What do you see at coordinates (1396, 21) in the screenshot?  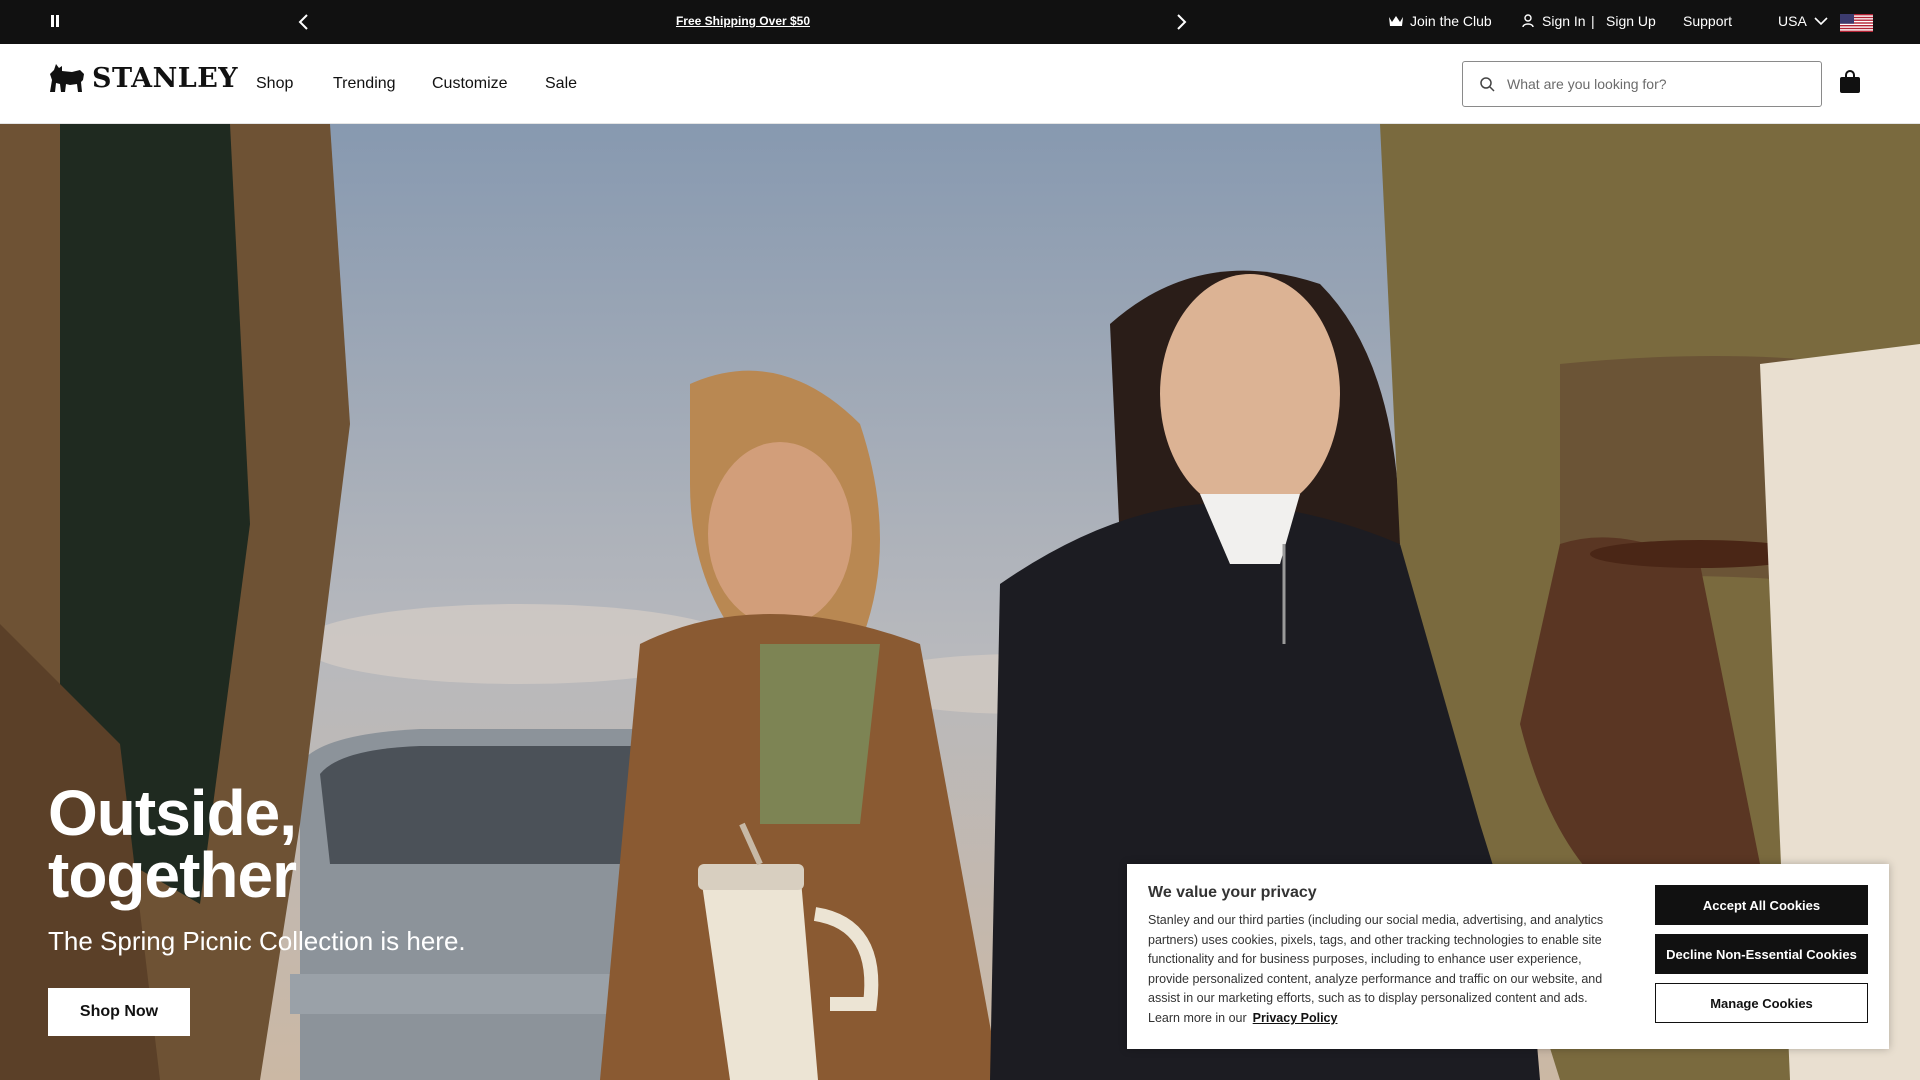 I see `crown-icon` at bounding box center [1396, 21].